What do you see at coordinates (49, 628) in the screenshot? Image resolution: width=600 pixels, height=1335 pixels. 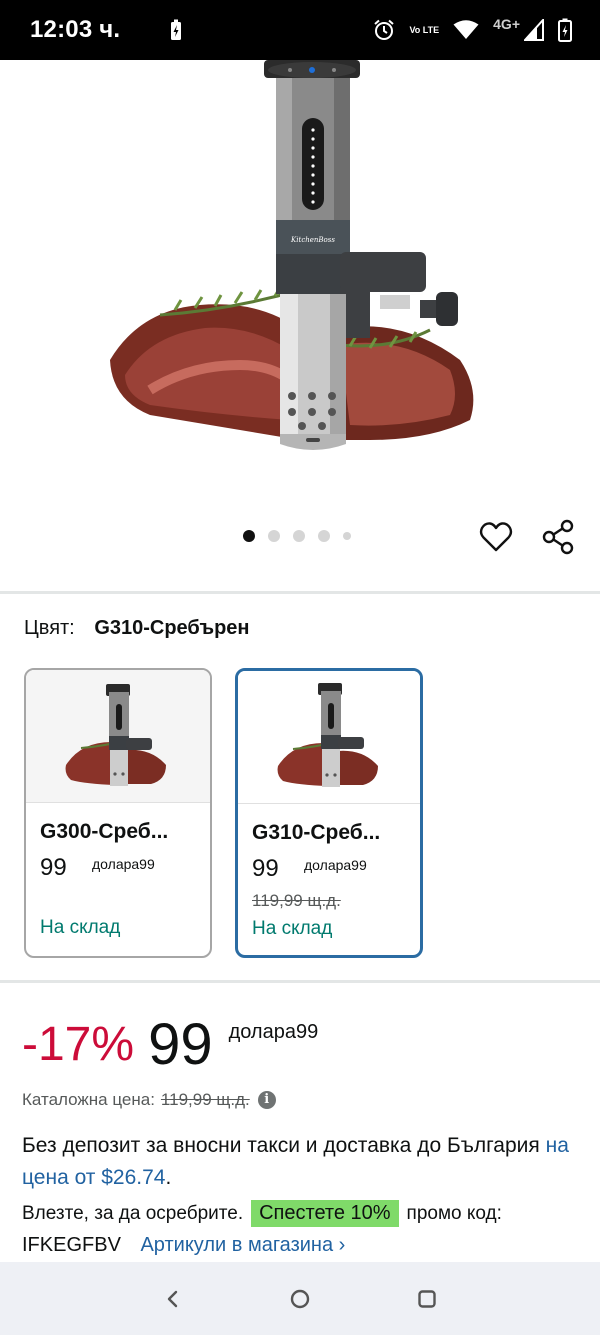 I see `color-label: Цвят:` at bounding box center [49, 628].